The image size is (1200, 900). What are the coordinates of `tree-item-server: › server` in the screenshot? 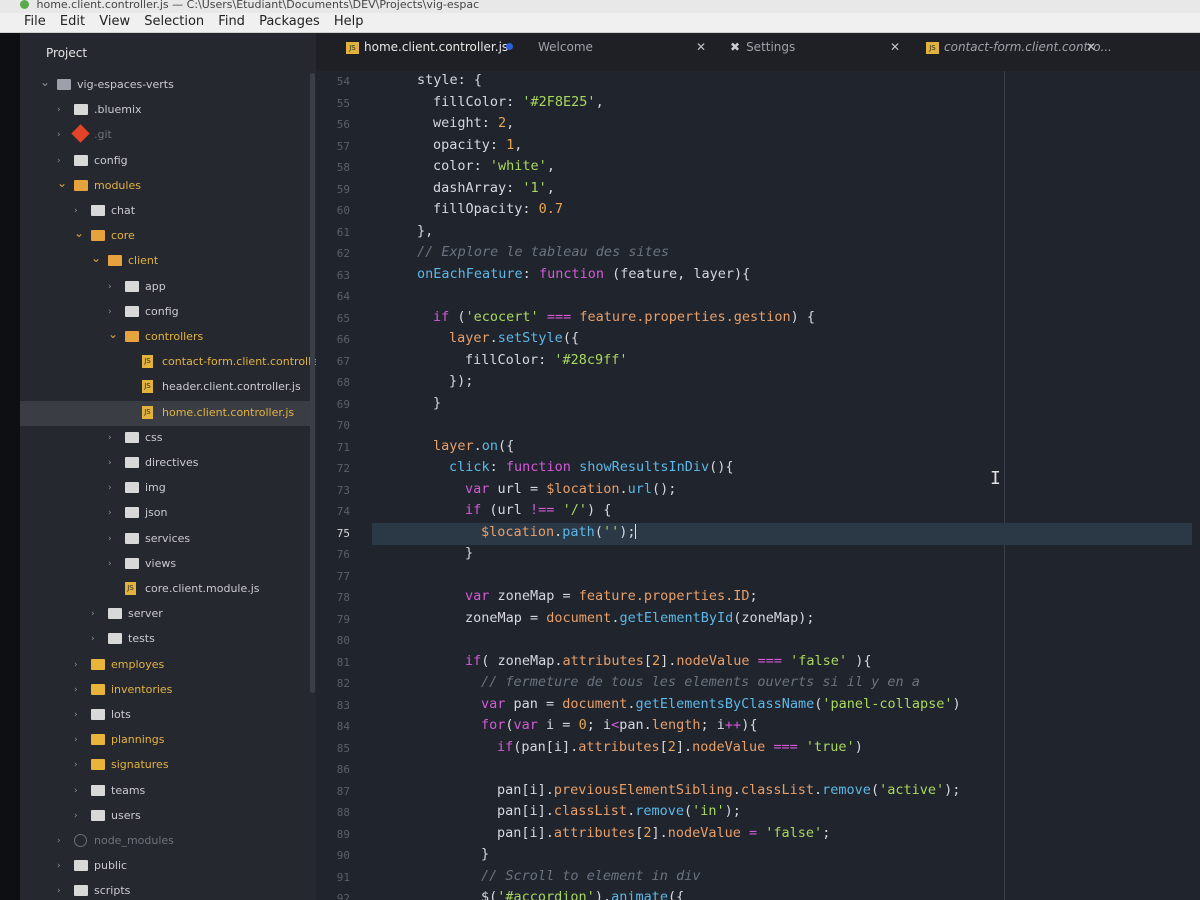 It's located at (165, 614).